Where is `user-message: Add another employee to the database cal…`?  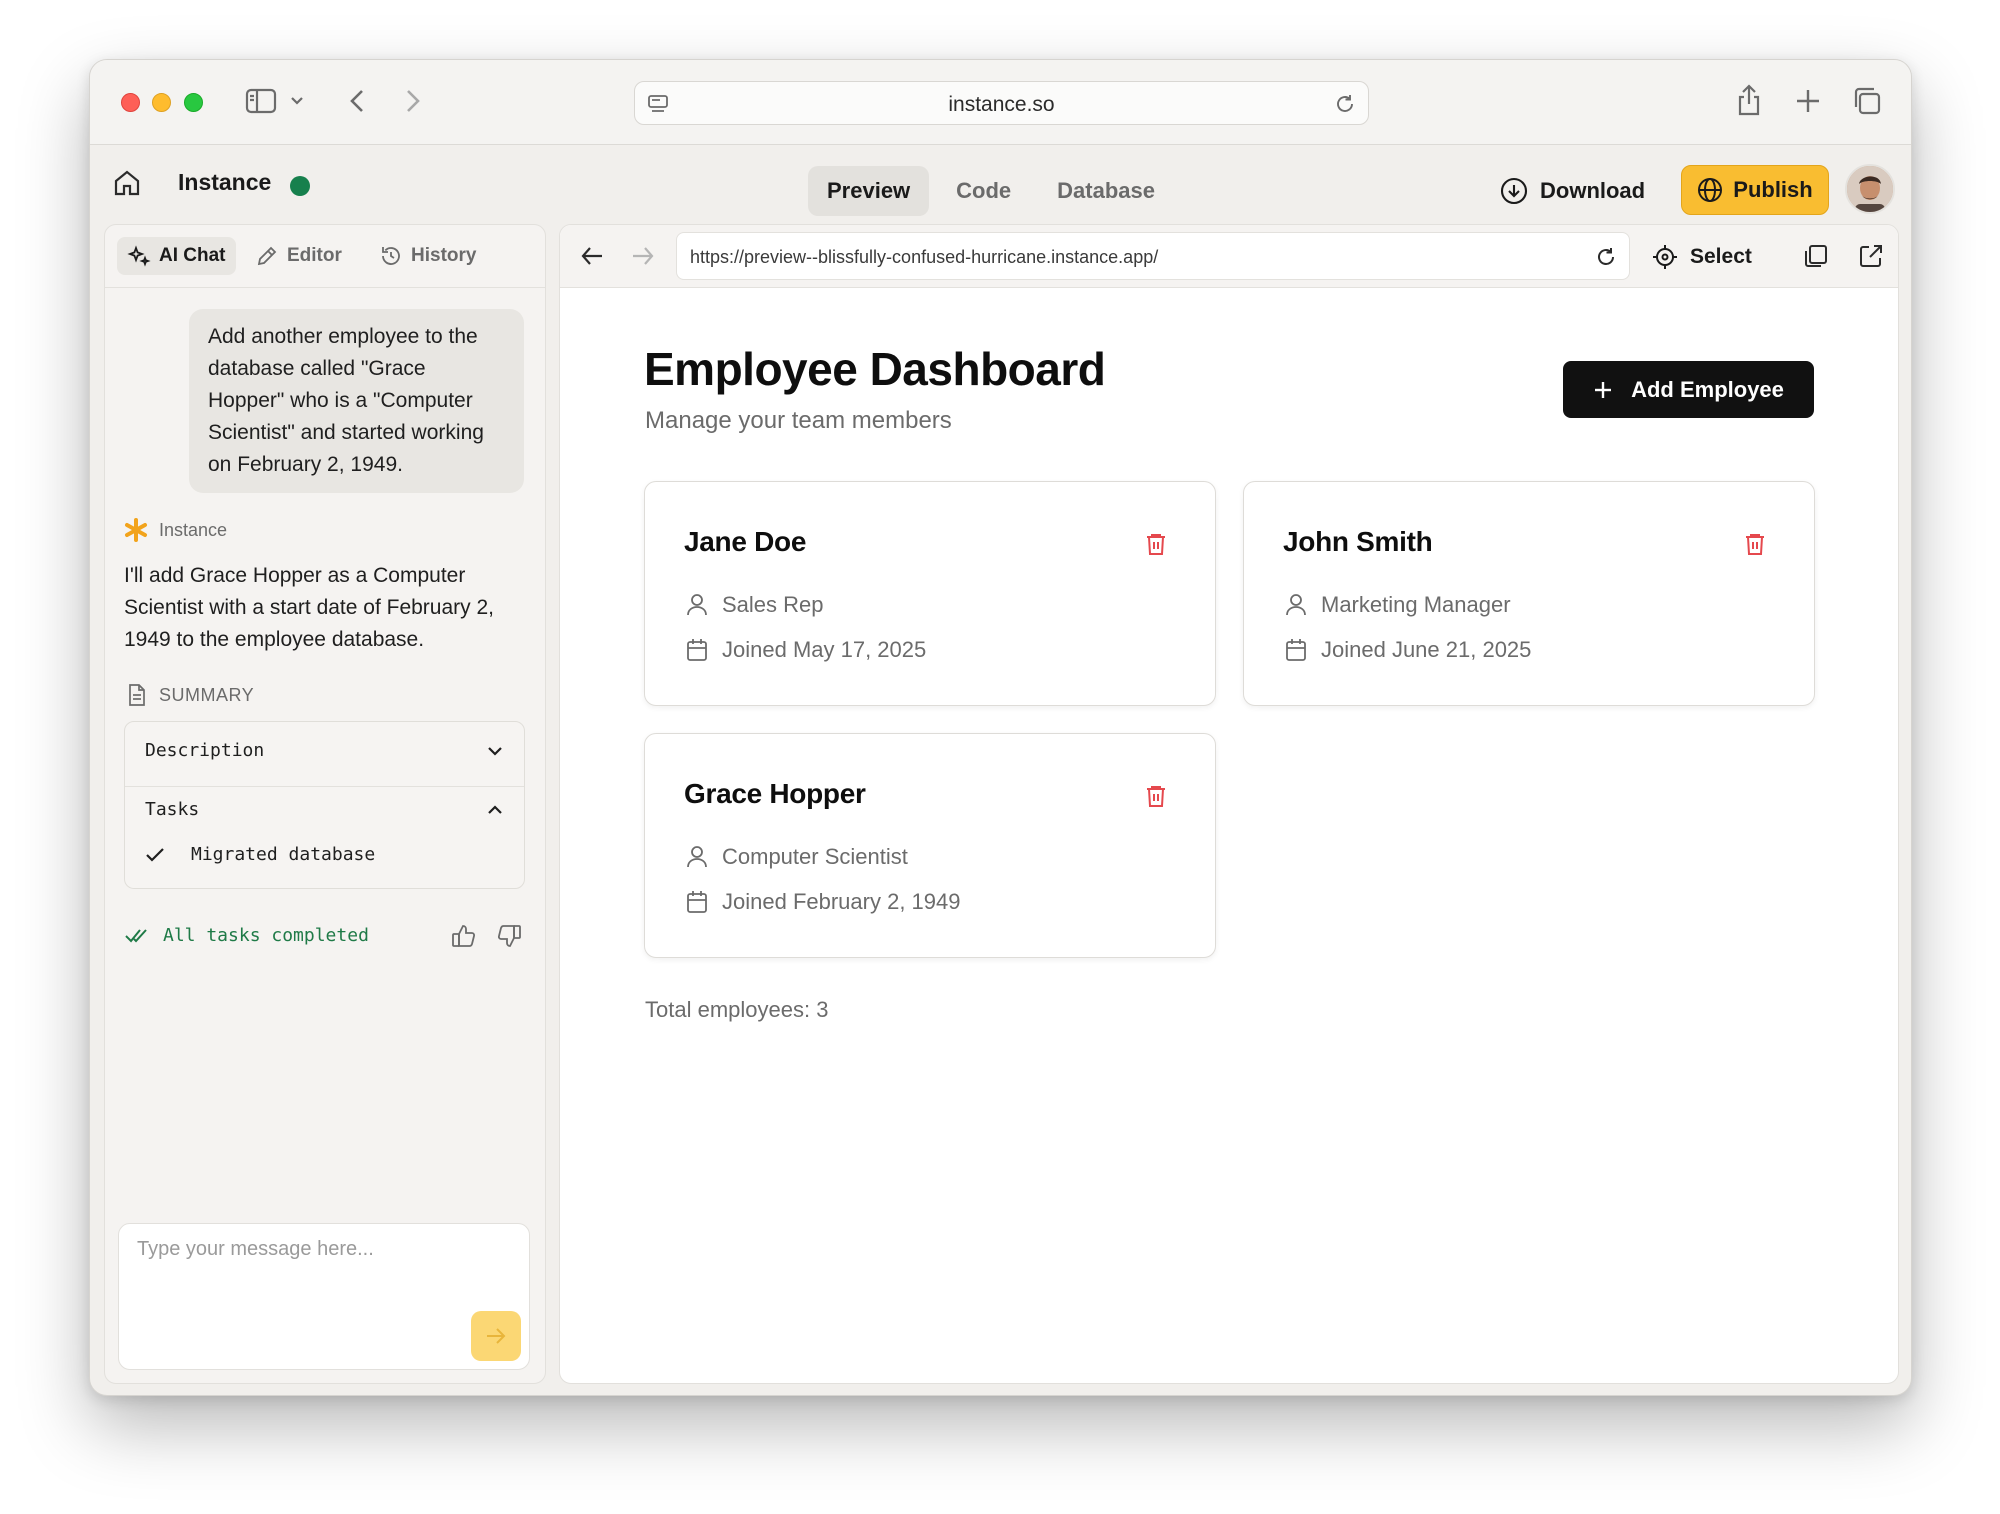
user-message: Add another employee to the database cal… is located at coordinates (356, 401).